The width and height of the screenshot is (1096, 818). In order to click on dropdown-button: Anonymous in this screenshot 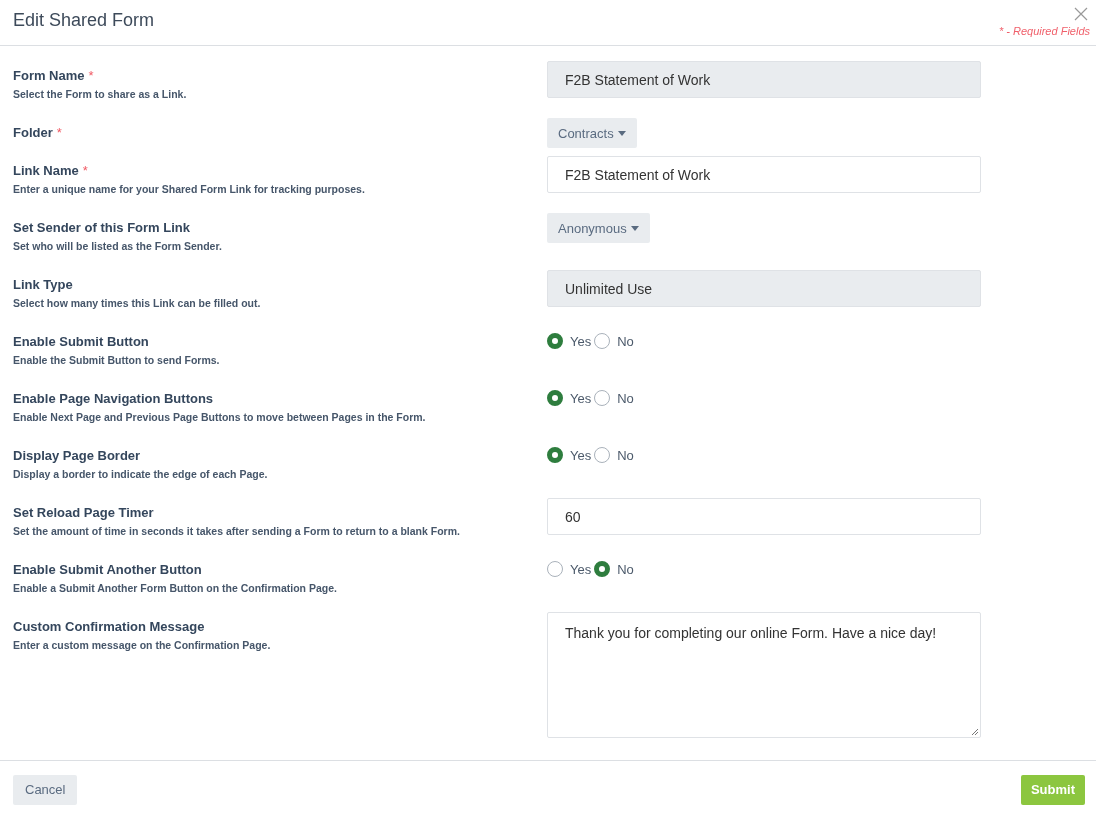, I will do `click(598, 228)`.